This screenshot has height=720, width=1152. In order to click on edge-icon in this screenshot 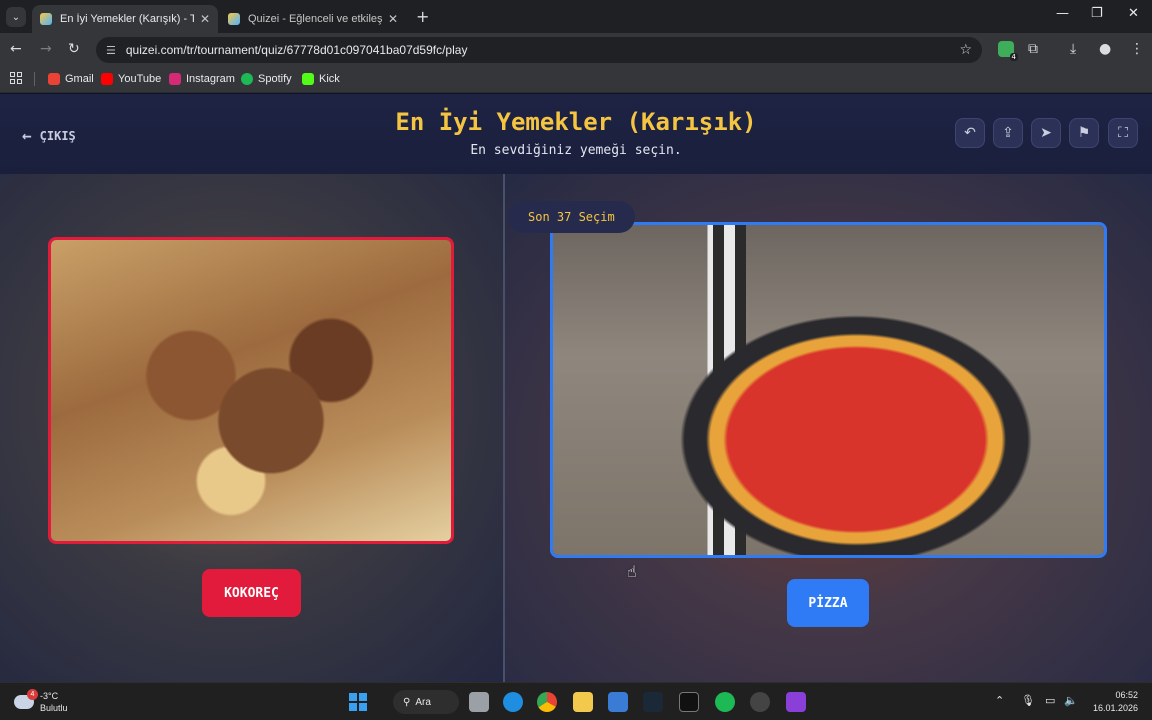, I will do `click(513, 702)`.